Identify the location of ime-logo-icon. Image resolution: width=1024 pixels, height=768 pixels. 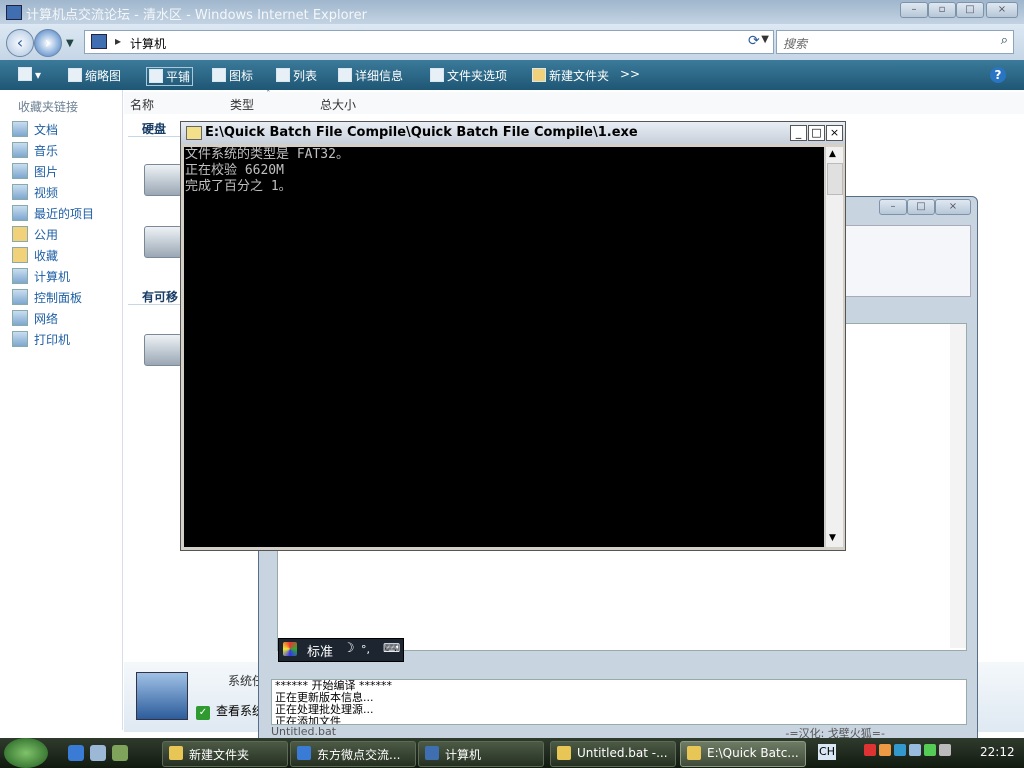
(290, 649).